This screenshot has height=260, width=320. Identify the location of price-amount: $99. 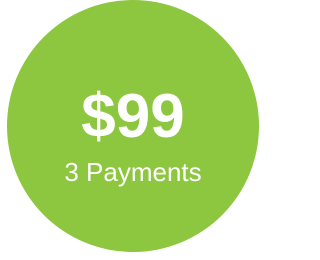
(133, 116).